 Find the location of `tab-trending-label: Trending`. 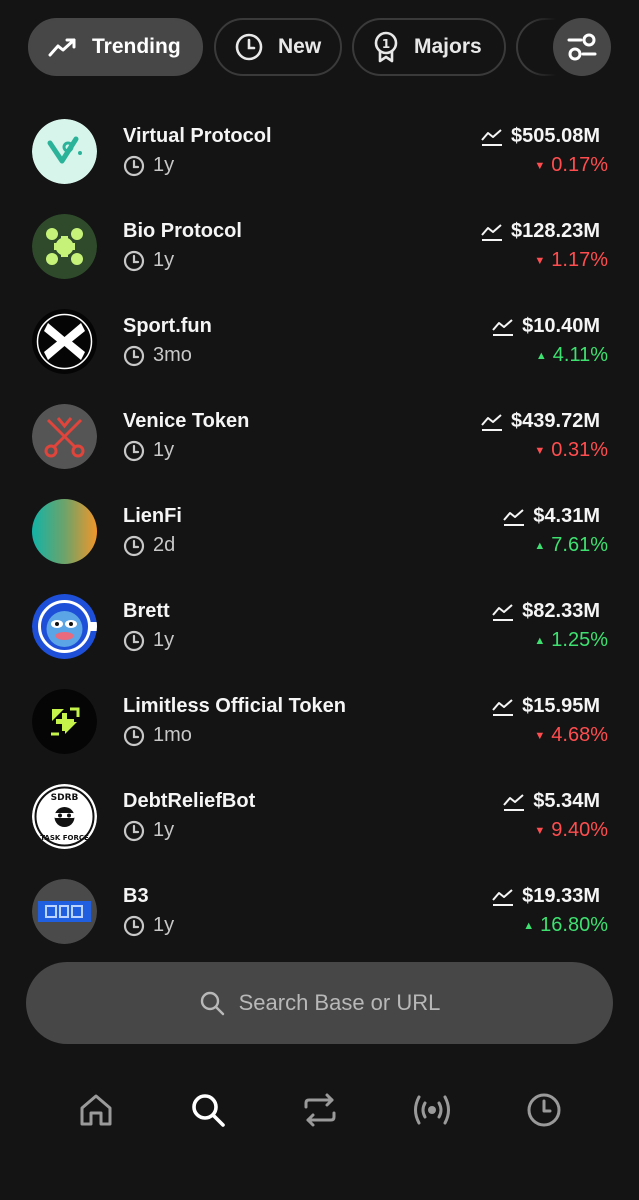

tab-trending-label: Trending is located at coordinates (136, 46).